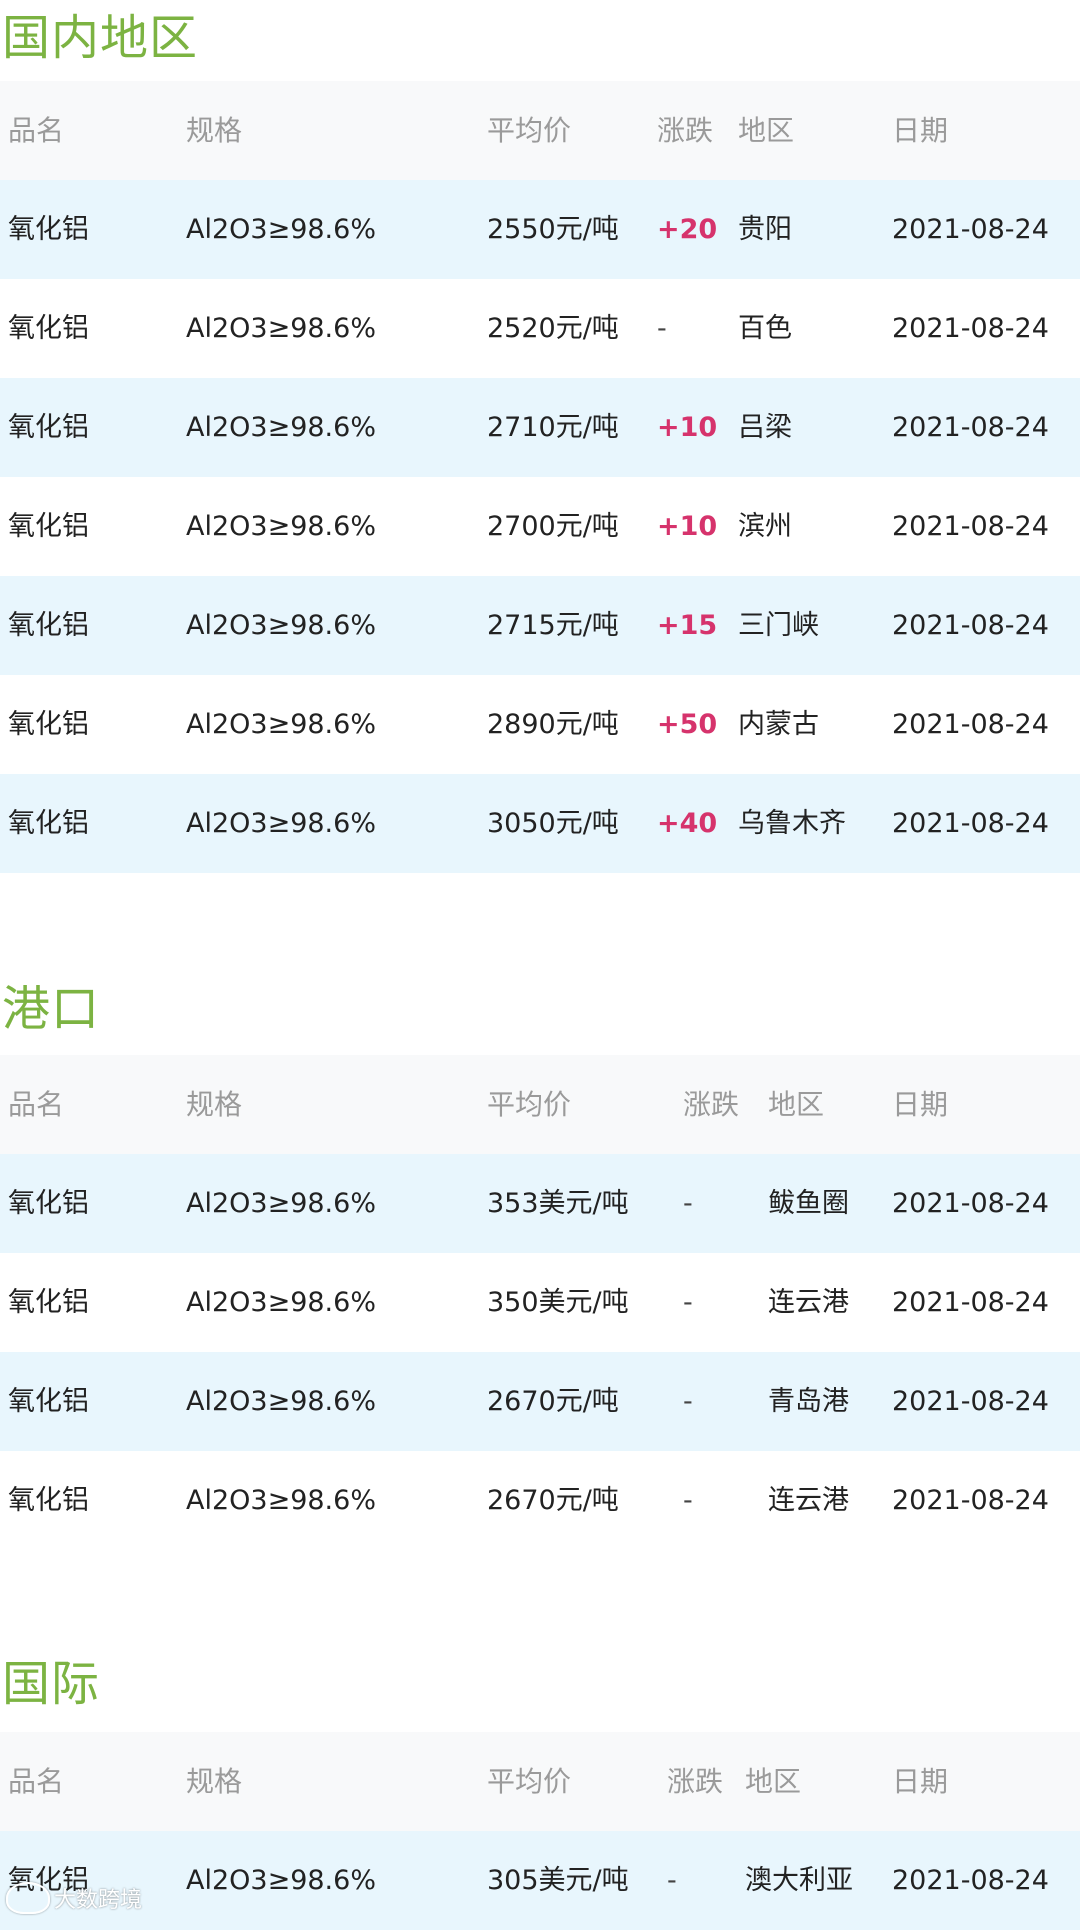  I want to click on table-row: 氧化铝 Al2O3≥98.6% 2520元/吨 - 百色 2021-08-24, so click(540, 328).